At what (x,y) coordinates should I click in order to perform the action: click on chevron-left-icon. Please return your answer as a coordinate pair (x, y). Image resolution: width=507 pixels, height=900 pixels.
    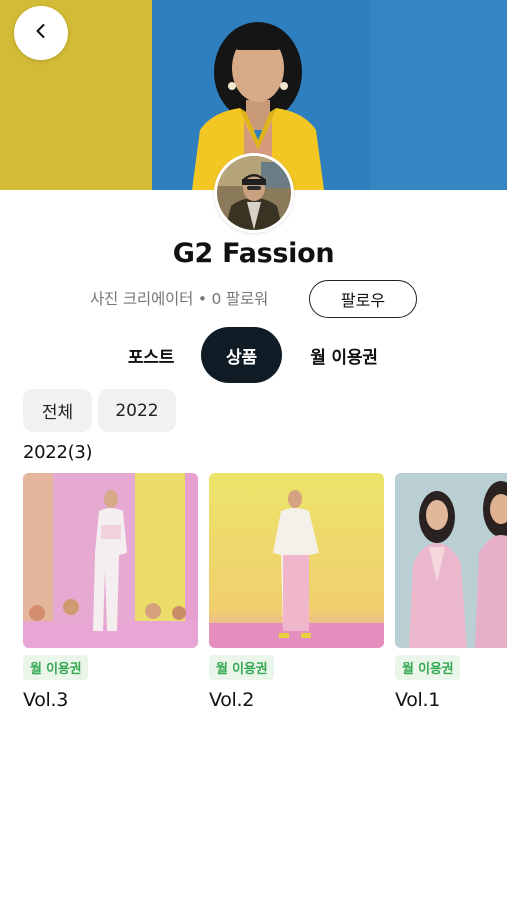
    Looking at the image, I should click on (41, 33).